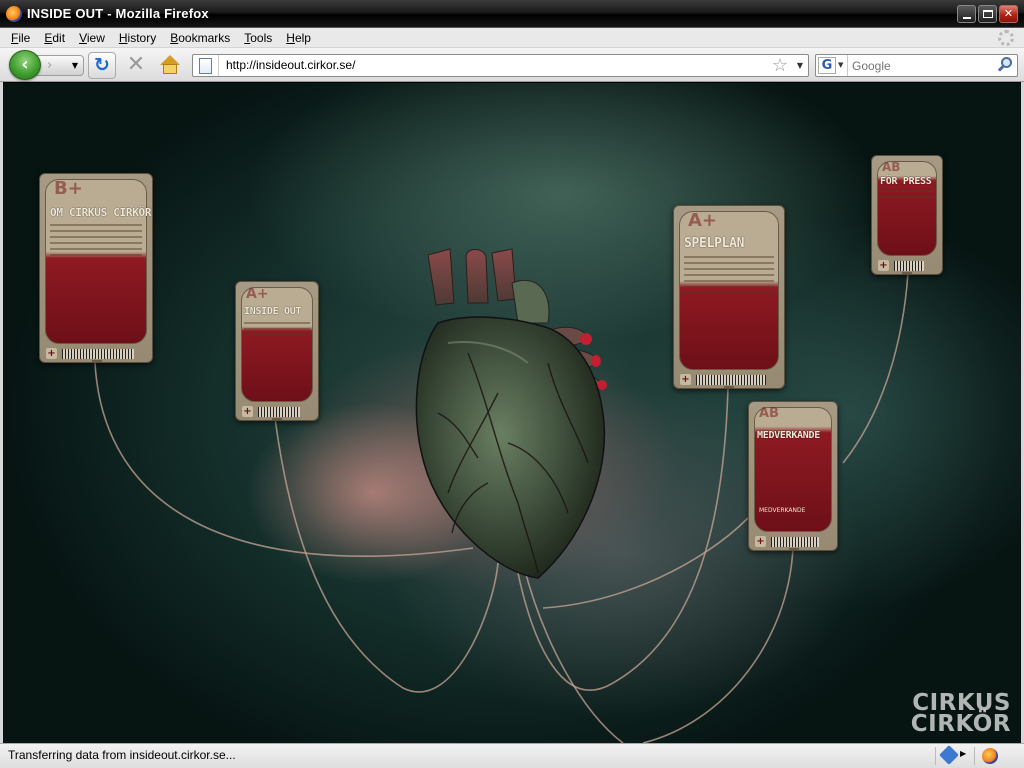 The image size is (1024, 768). What do you see at coordinates (205, 66) in the screenshot?
I see `page-icon` at bounding box center [205, 66].